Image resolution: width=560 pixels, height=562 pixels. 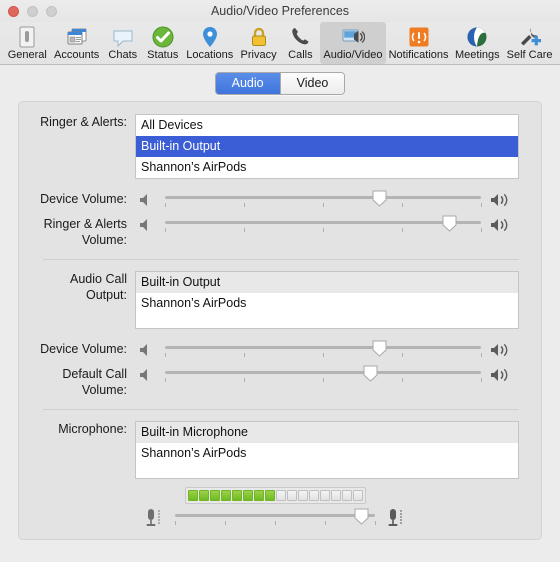 I want to click on microphone-input-slider, so click(x=275, y=518).